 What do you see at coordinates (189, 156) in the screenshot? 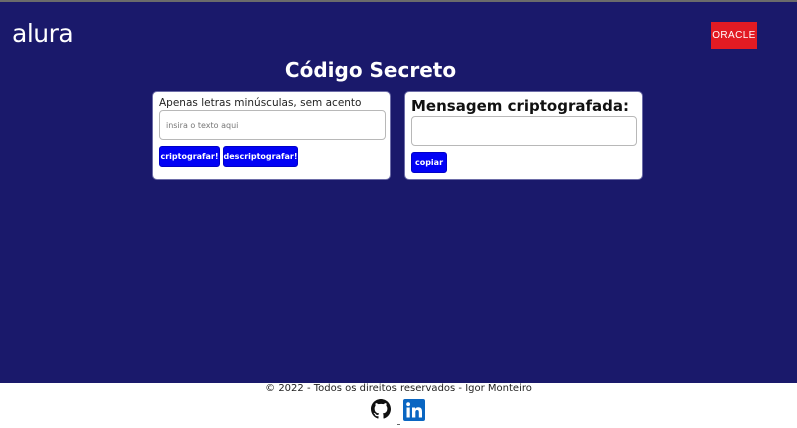
I see `encrypt-button: criptografar!` at bounding box center [189, 156].